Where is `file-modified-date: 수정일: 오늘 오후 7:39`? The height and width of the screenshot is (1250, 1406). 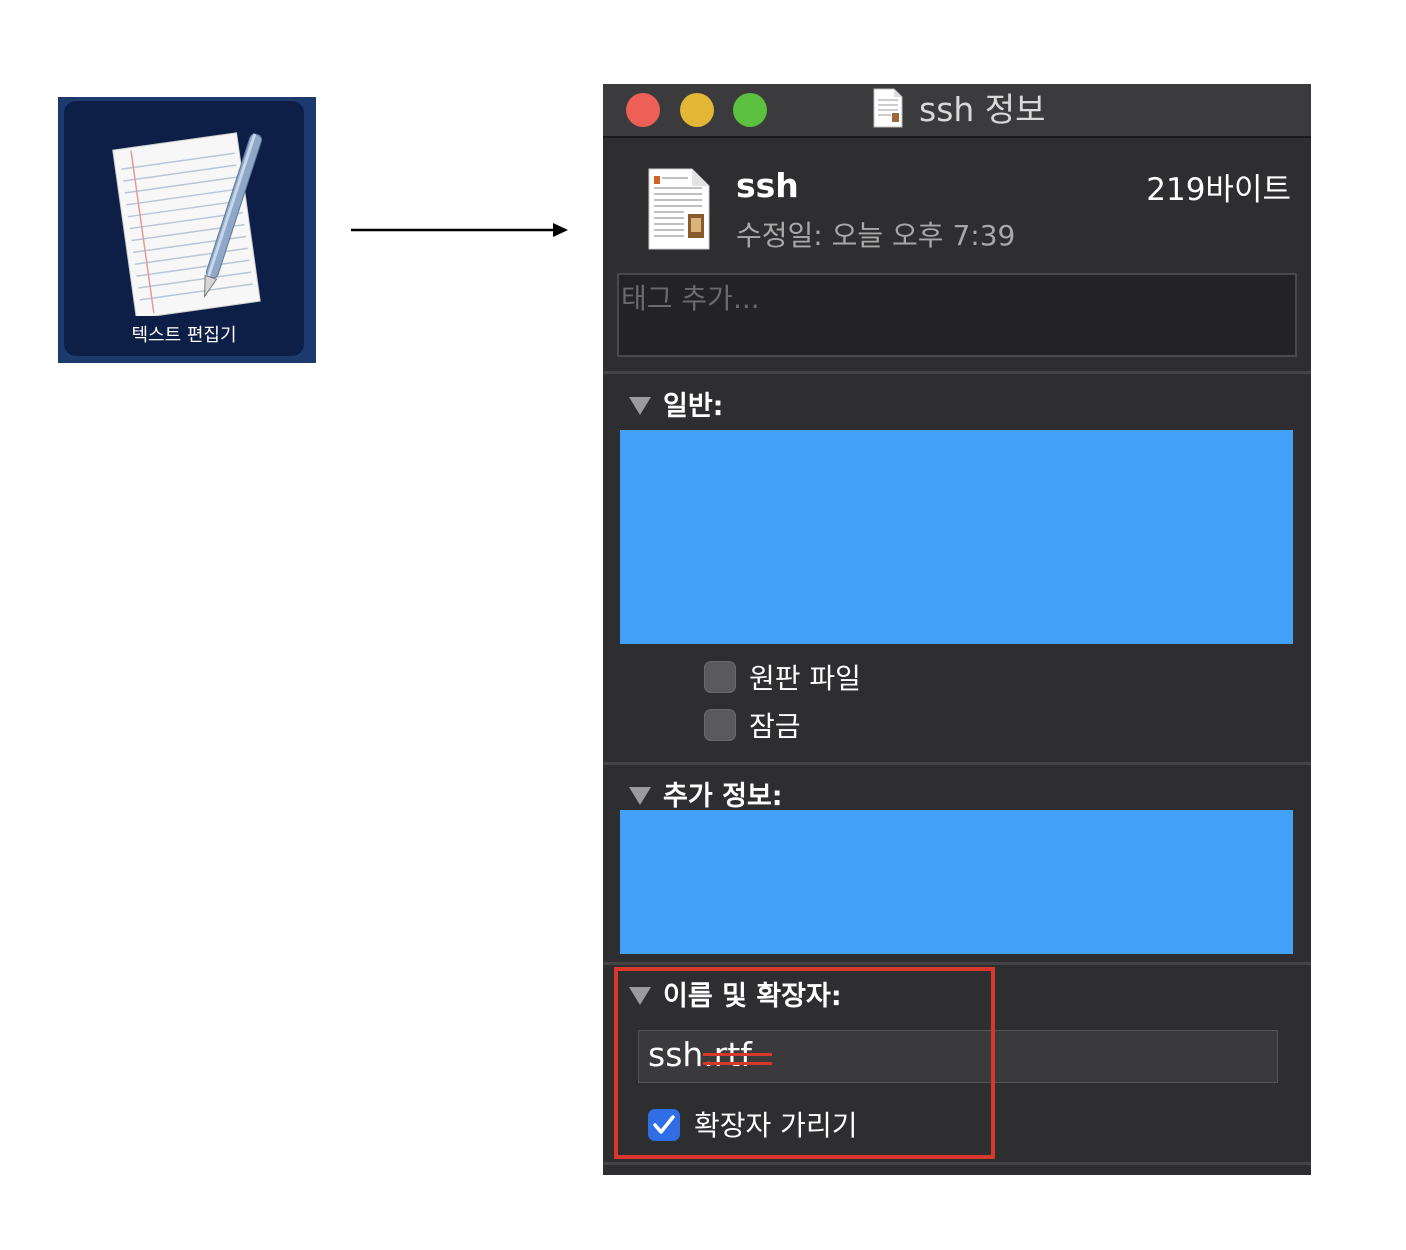 file-modified-date: 수정일: 오늘 오후 7:39 is located at coordinates (876, 235).